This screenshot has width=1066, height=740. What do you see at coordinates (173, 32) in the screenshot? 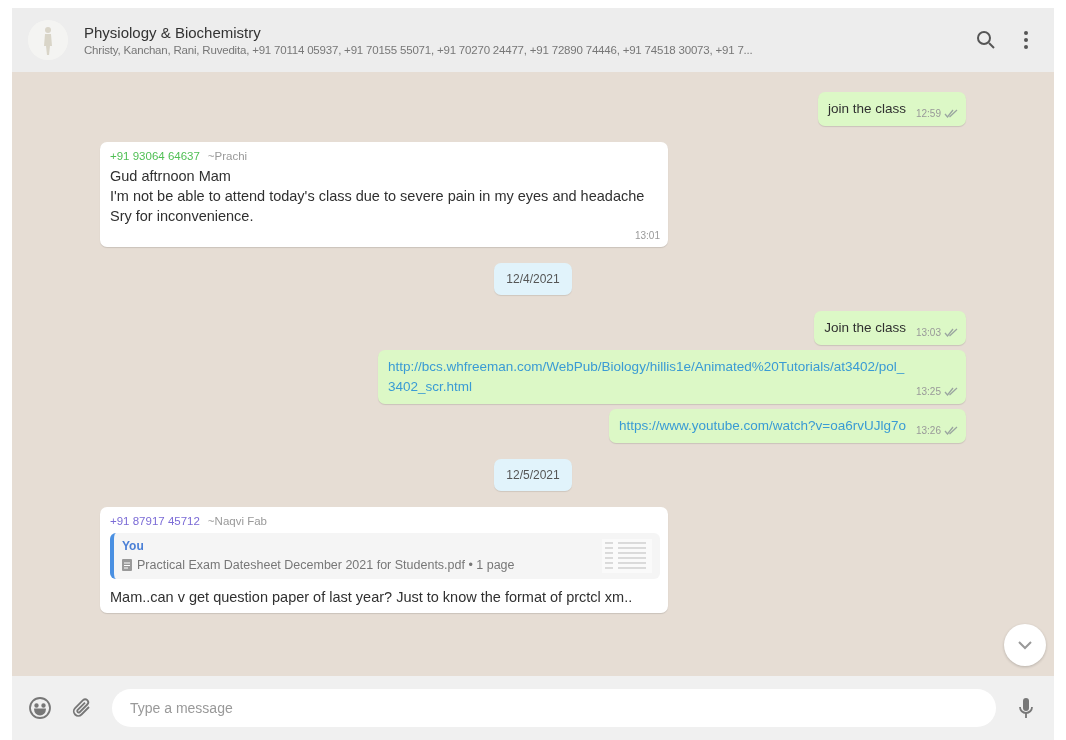
I see `group-title: Physiology & Biochemistry` at bounding box center [173, 32].